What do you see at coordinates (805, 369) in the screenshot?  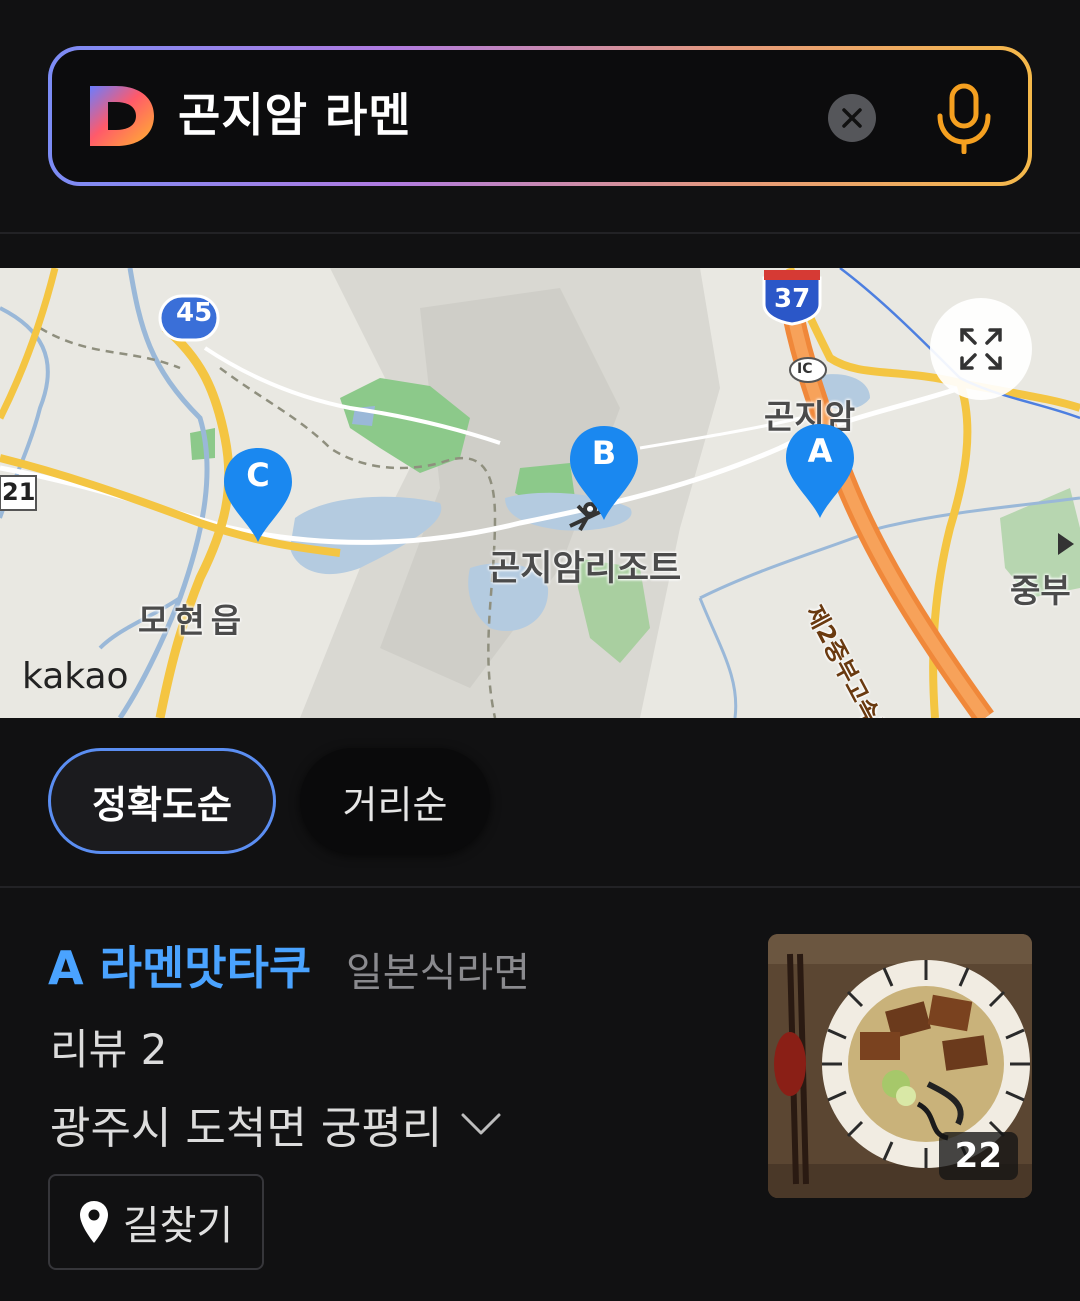 I see `ic-label: IC` at bounding box center [805, 369].